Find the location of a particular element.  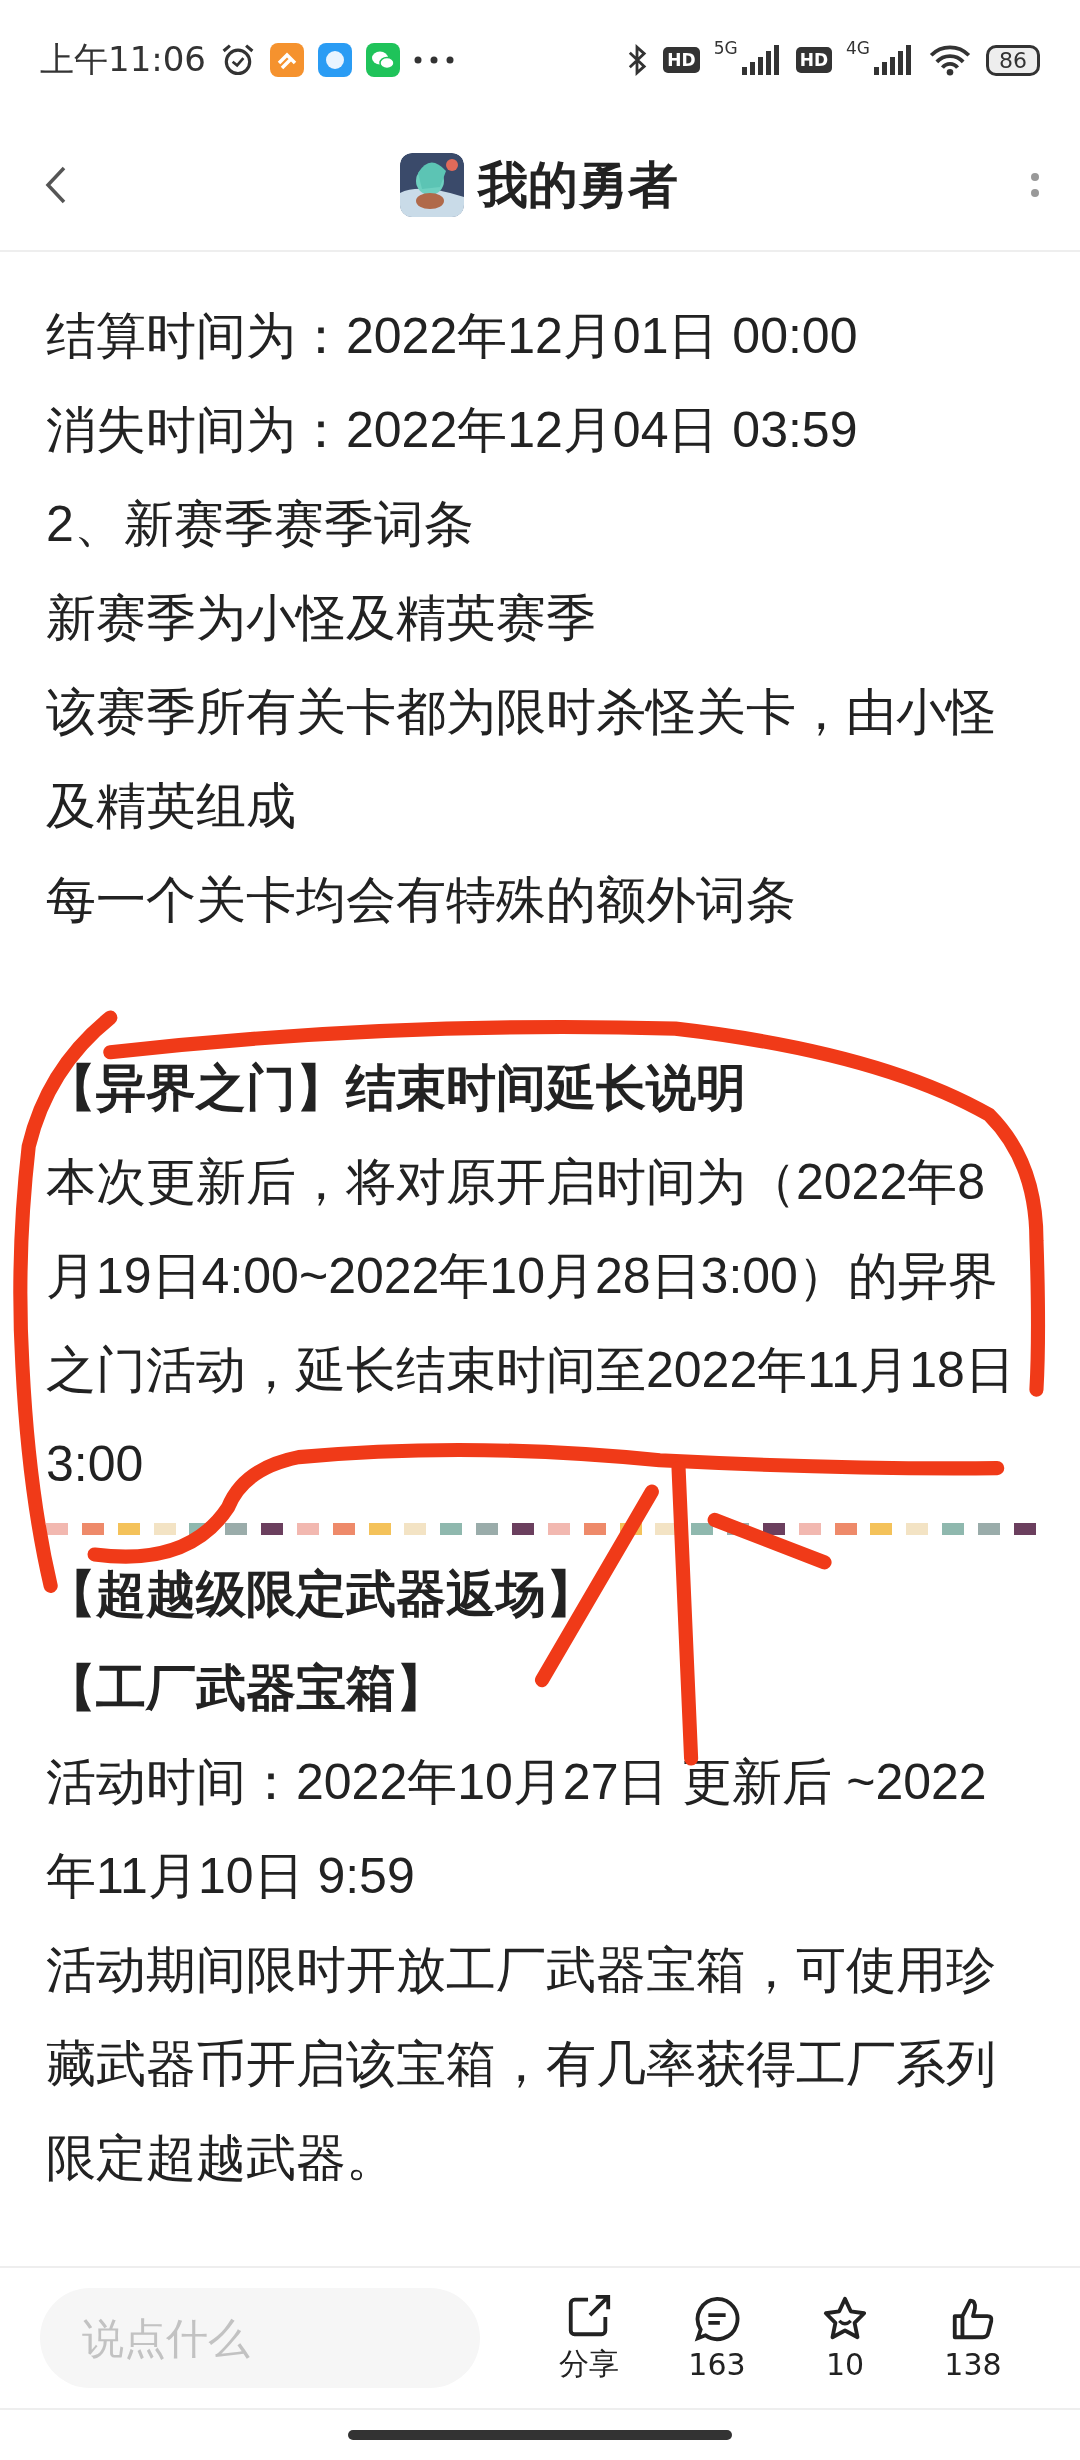

section-heading: 【异界之门】结束时间延长说明 is located at coordinates (396, 1088).